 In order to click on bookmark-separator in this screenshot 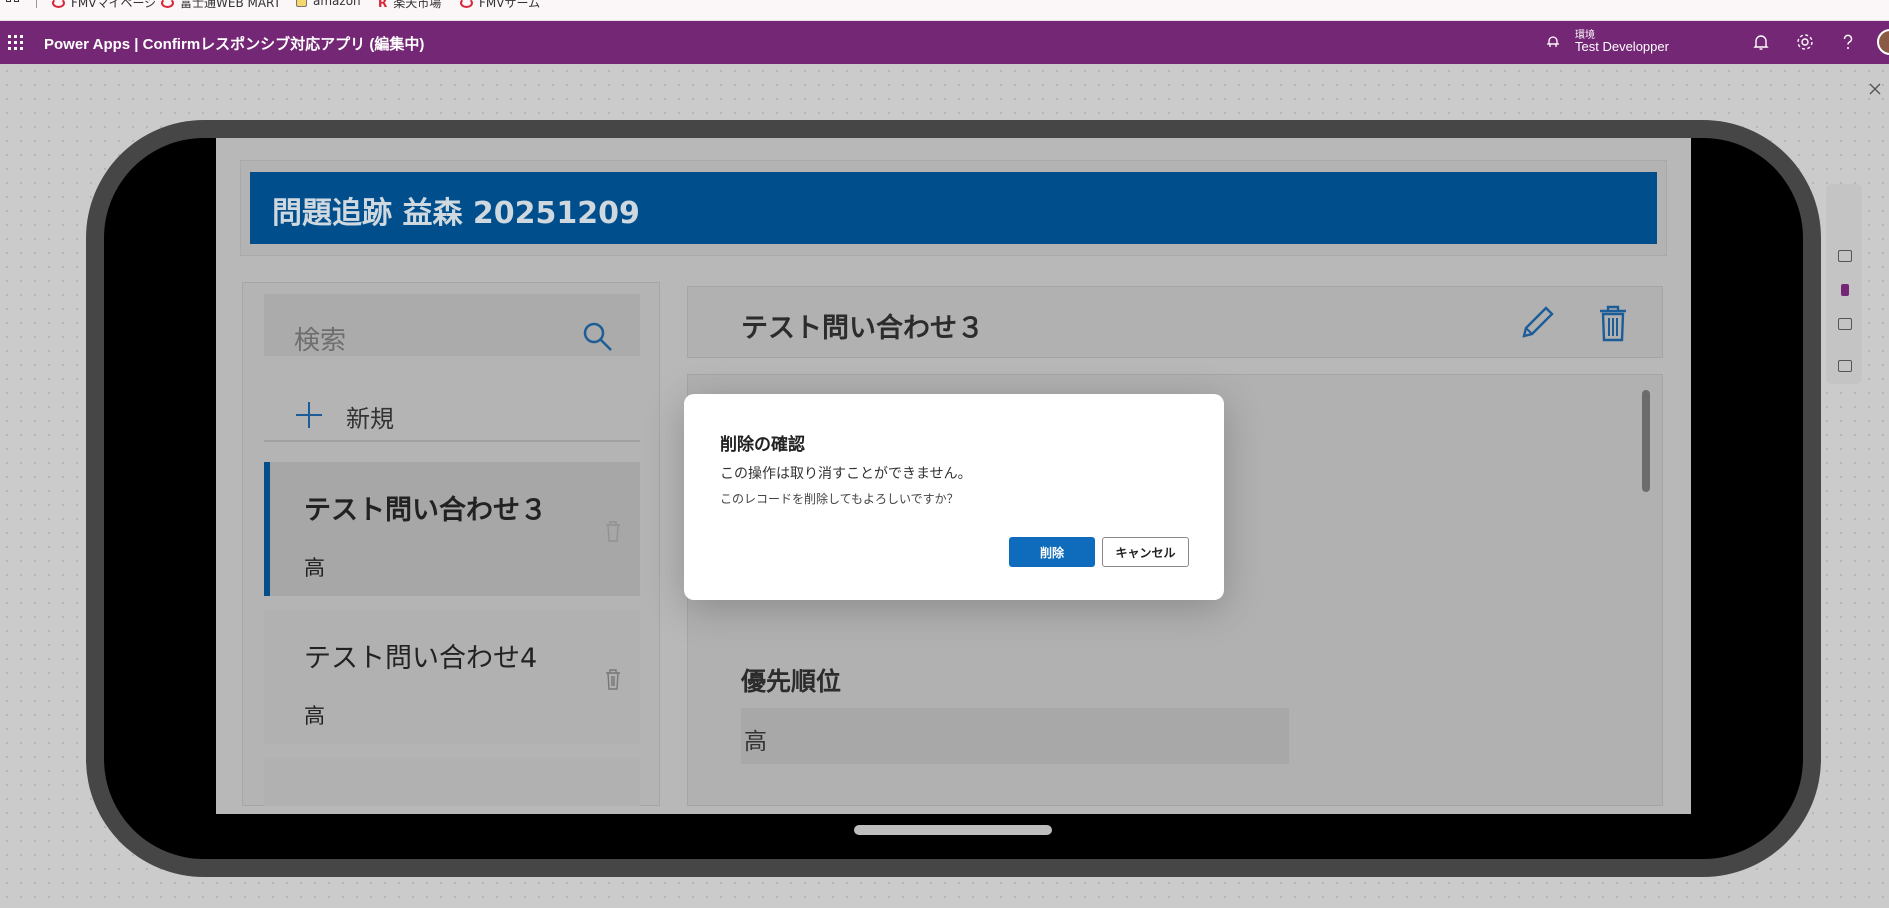, I will do `click(36, 4)`.